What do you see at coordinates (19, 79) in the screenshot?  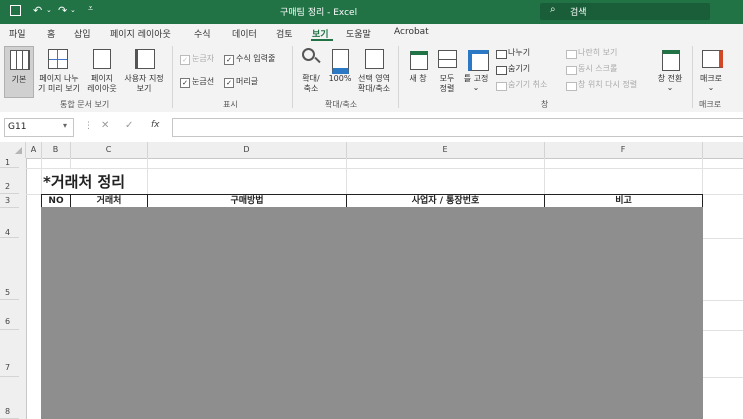 I see `normal-view-label: 기본` at bounding box center [19, 79].